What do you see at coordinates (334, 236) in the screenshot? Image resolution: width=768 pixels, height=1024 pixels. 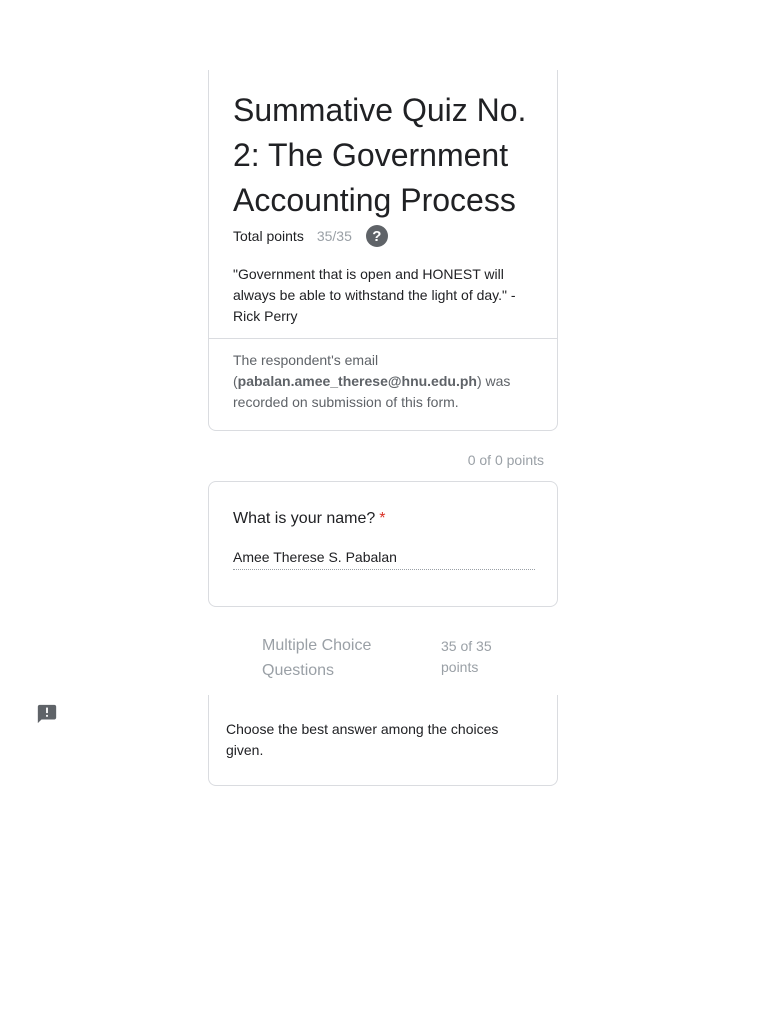 I see `total-points-score: 35/35` at bounding box center [334, 236].